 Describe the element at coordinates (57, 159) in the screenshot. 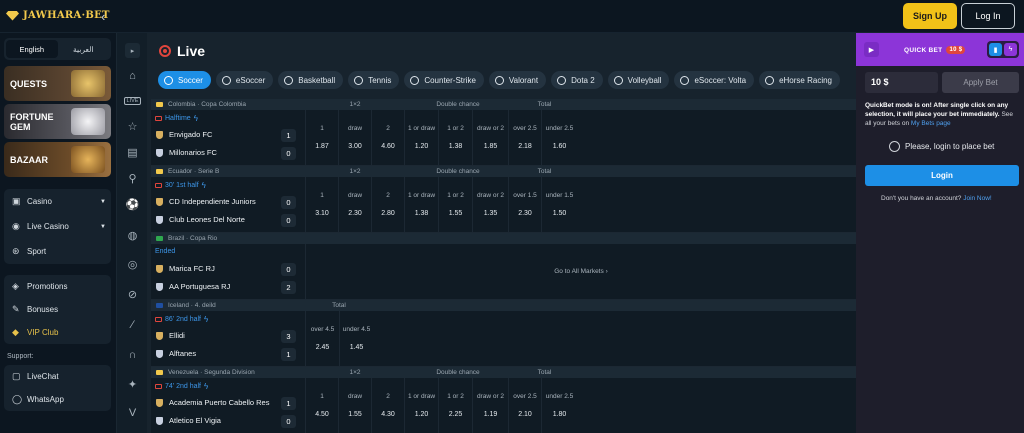

I see `promo-bazaar: BAZAAR` at that location.